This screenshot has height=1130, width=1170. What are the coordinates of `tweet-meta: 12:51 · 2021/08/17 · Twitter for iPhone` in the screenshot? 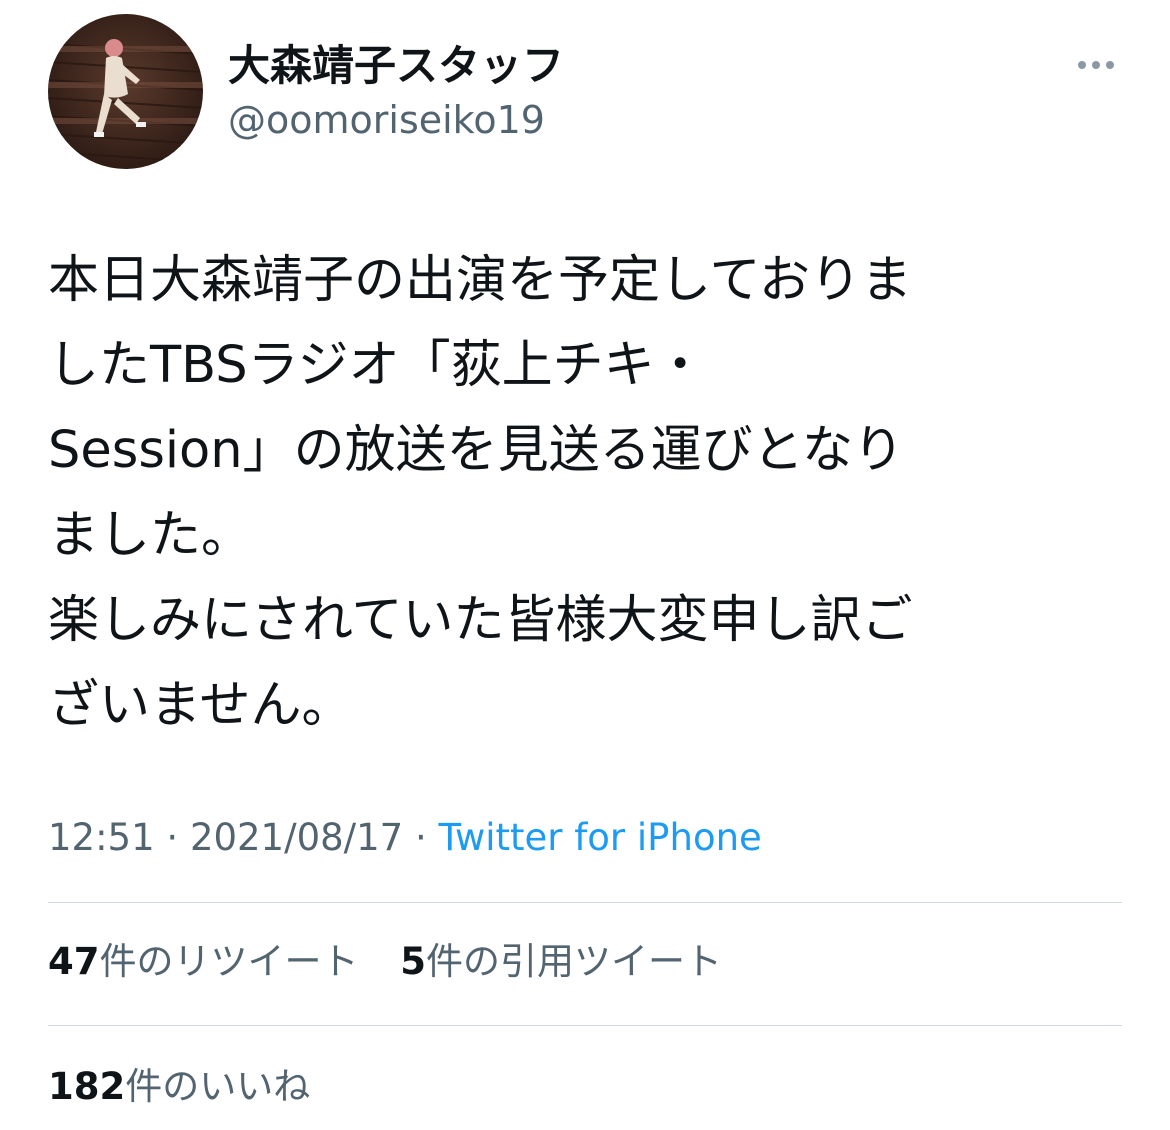 It's located at (405, 838).